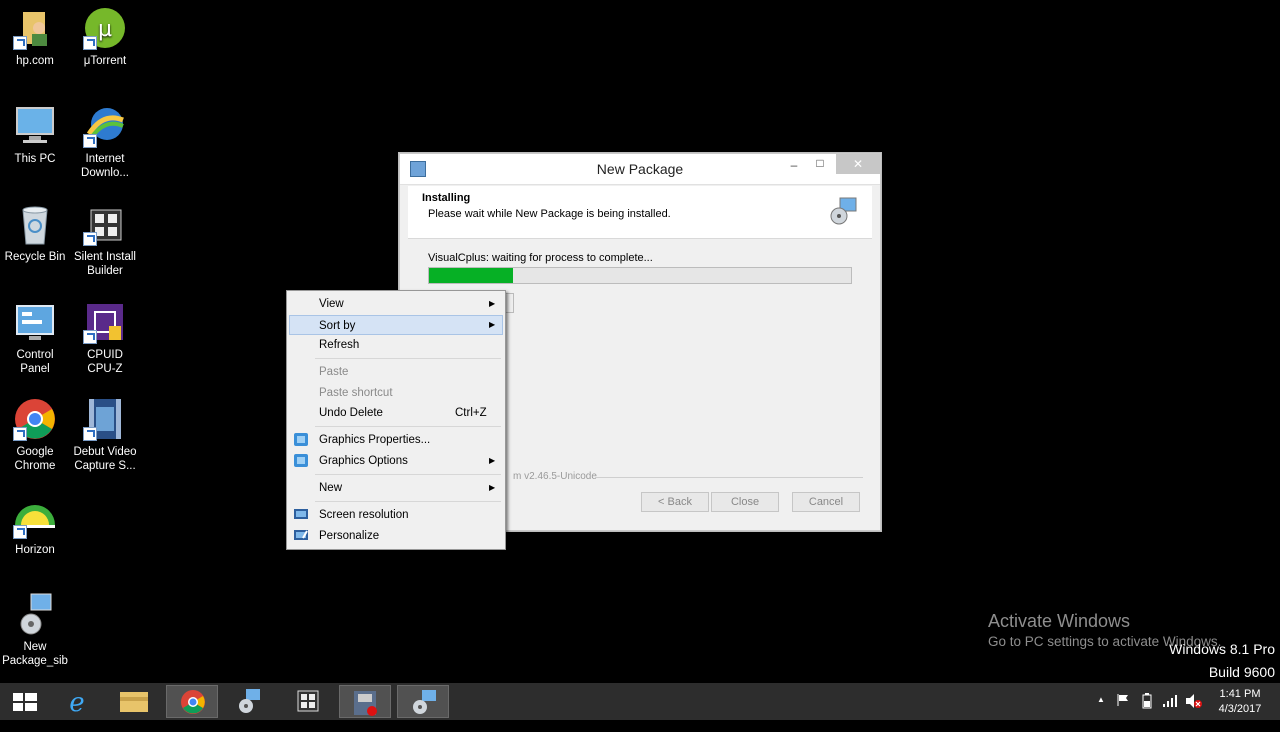 This screenshot has height=732, width=1280. I want to click on clock-time: 1:41 PM, so click(1240, 694).